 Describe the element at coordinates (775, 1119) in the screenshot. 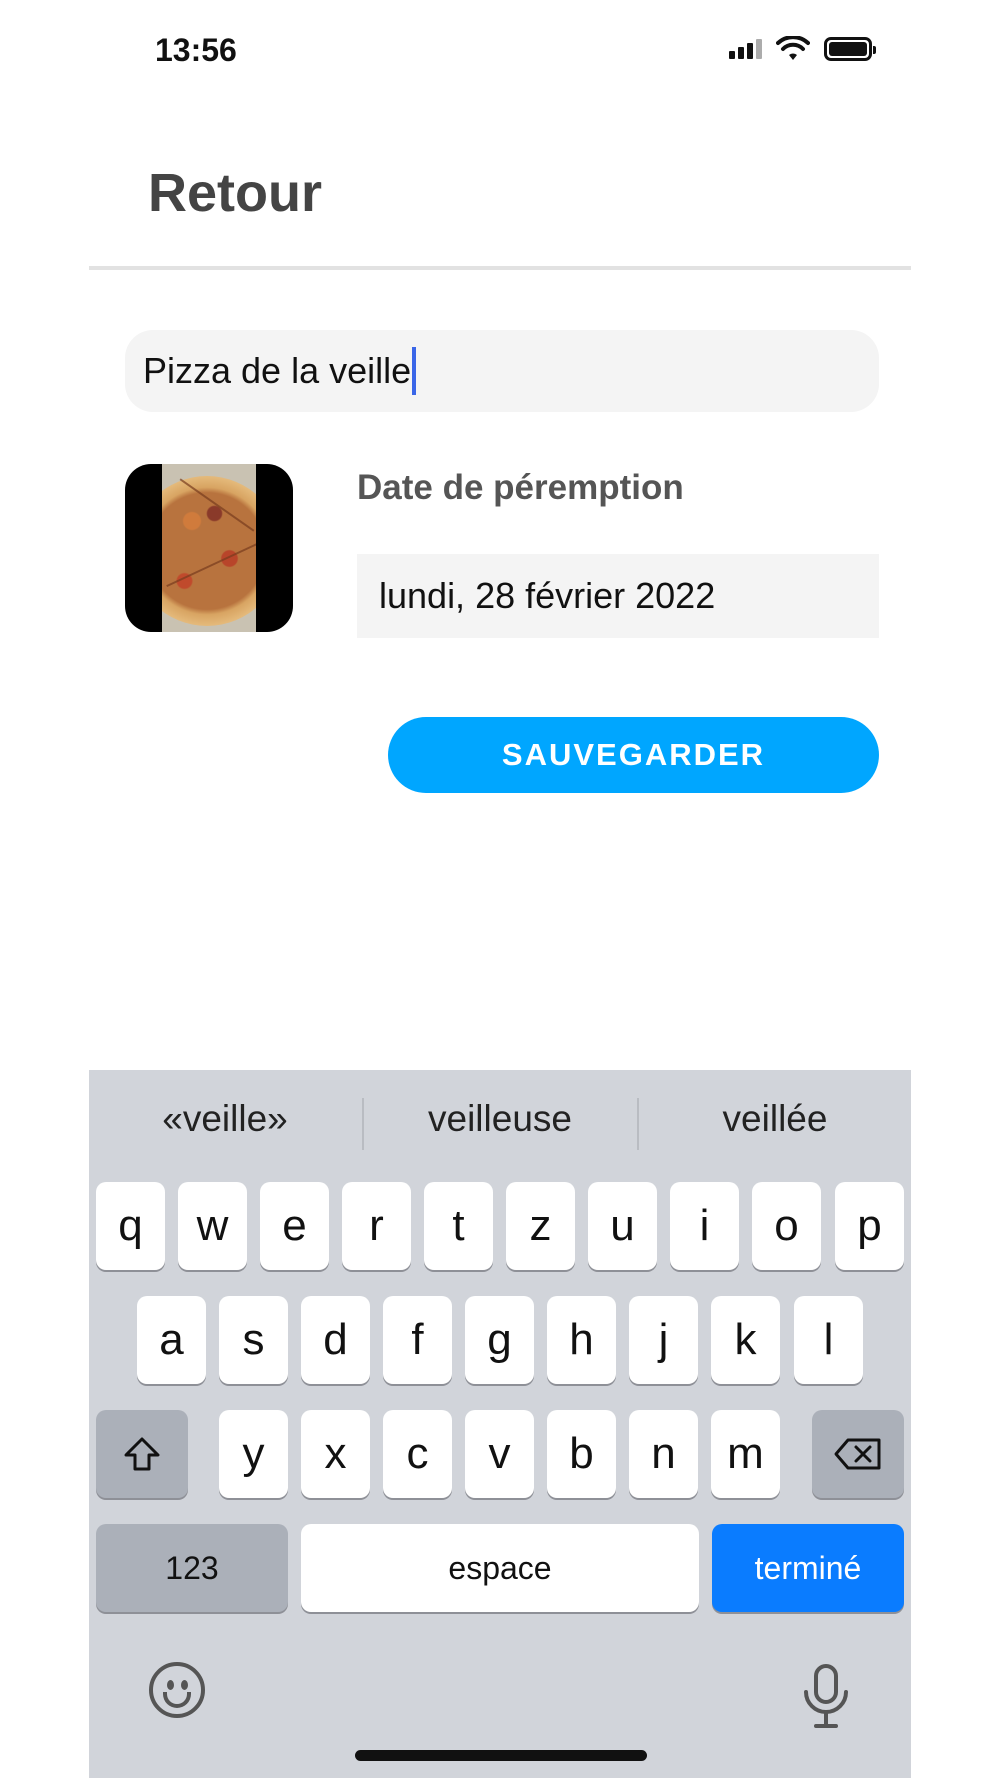

I see `suggestion-3: veillée` at that location.